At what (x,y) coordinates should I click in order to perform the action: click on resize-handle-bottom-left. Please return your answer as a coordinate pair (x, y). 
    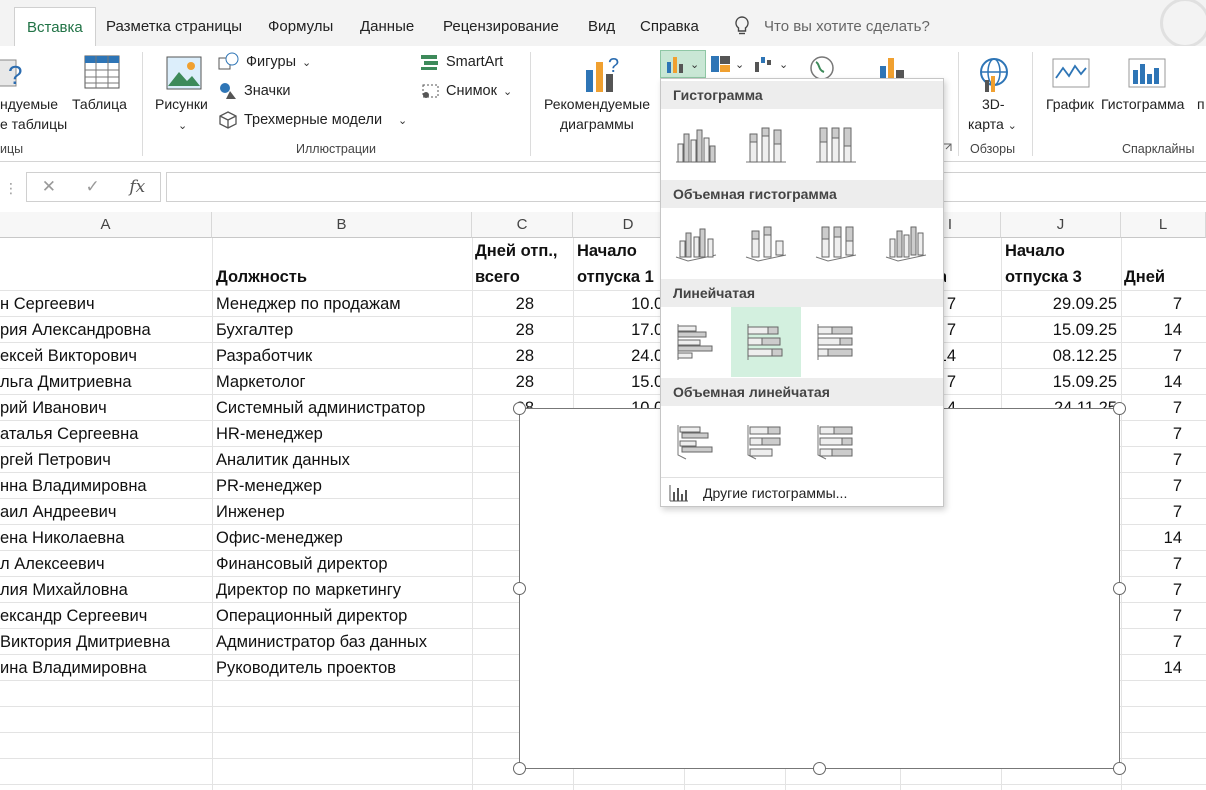
    Looking at the image, I should click on (519, 768).